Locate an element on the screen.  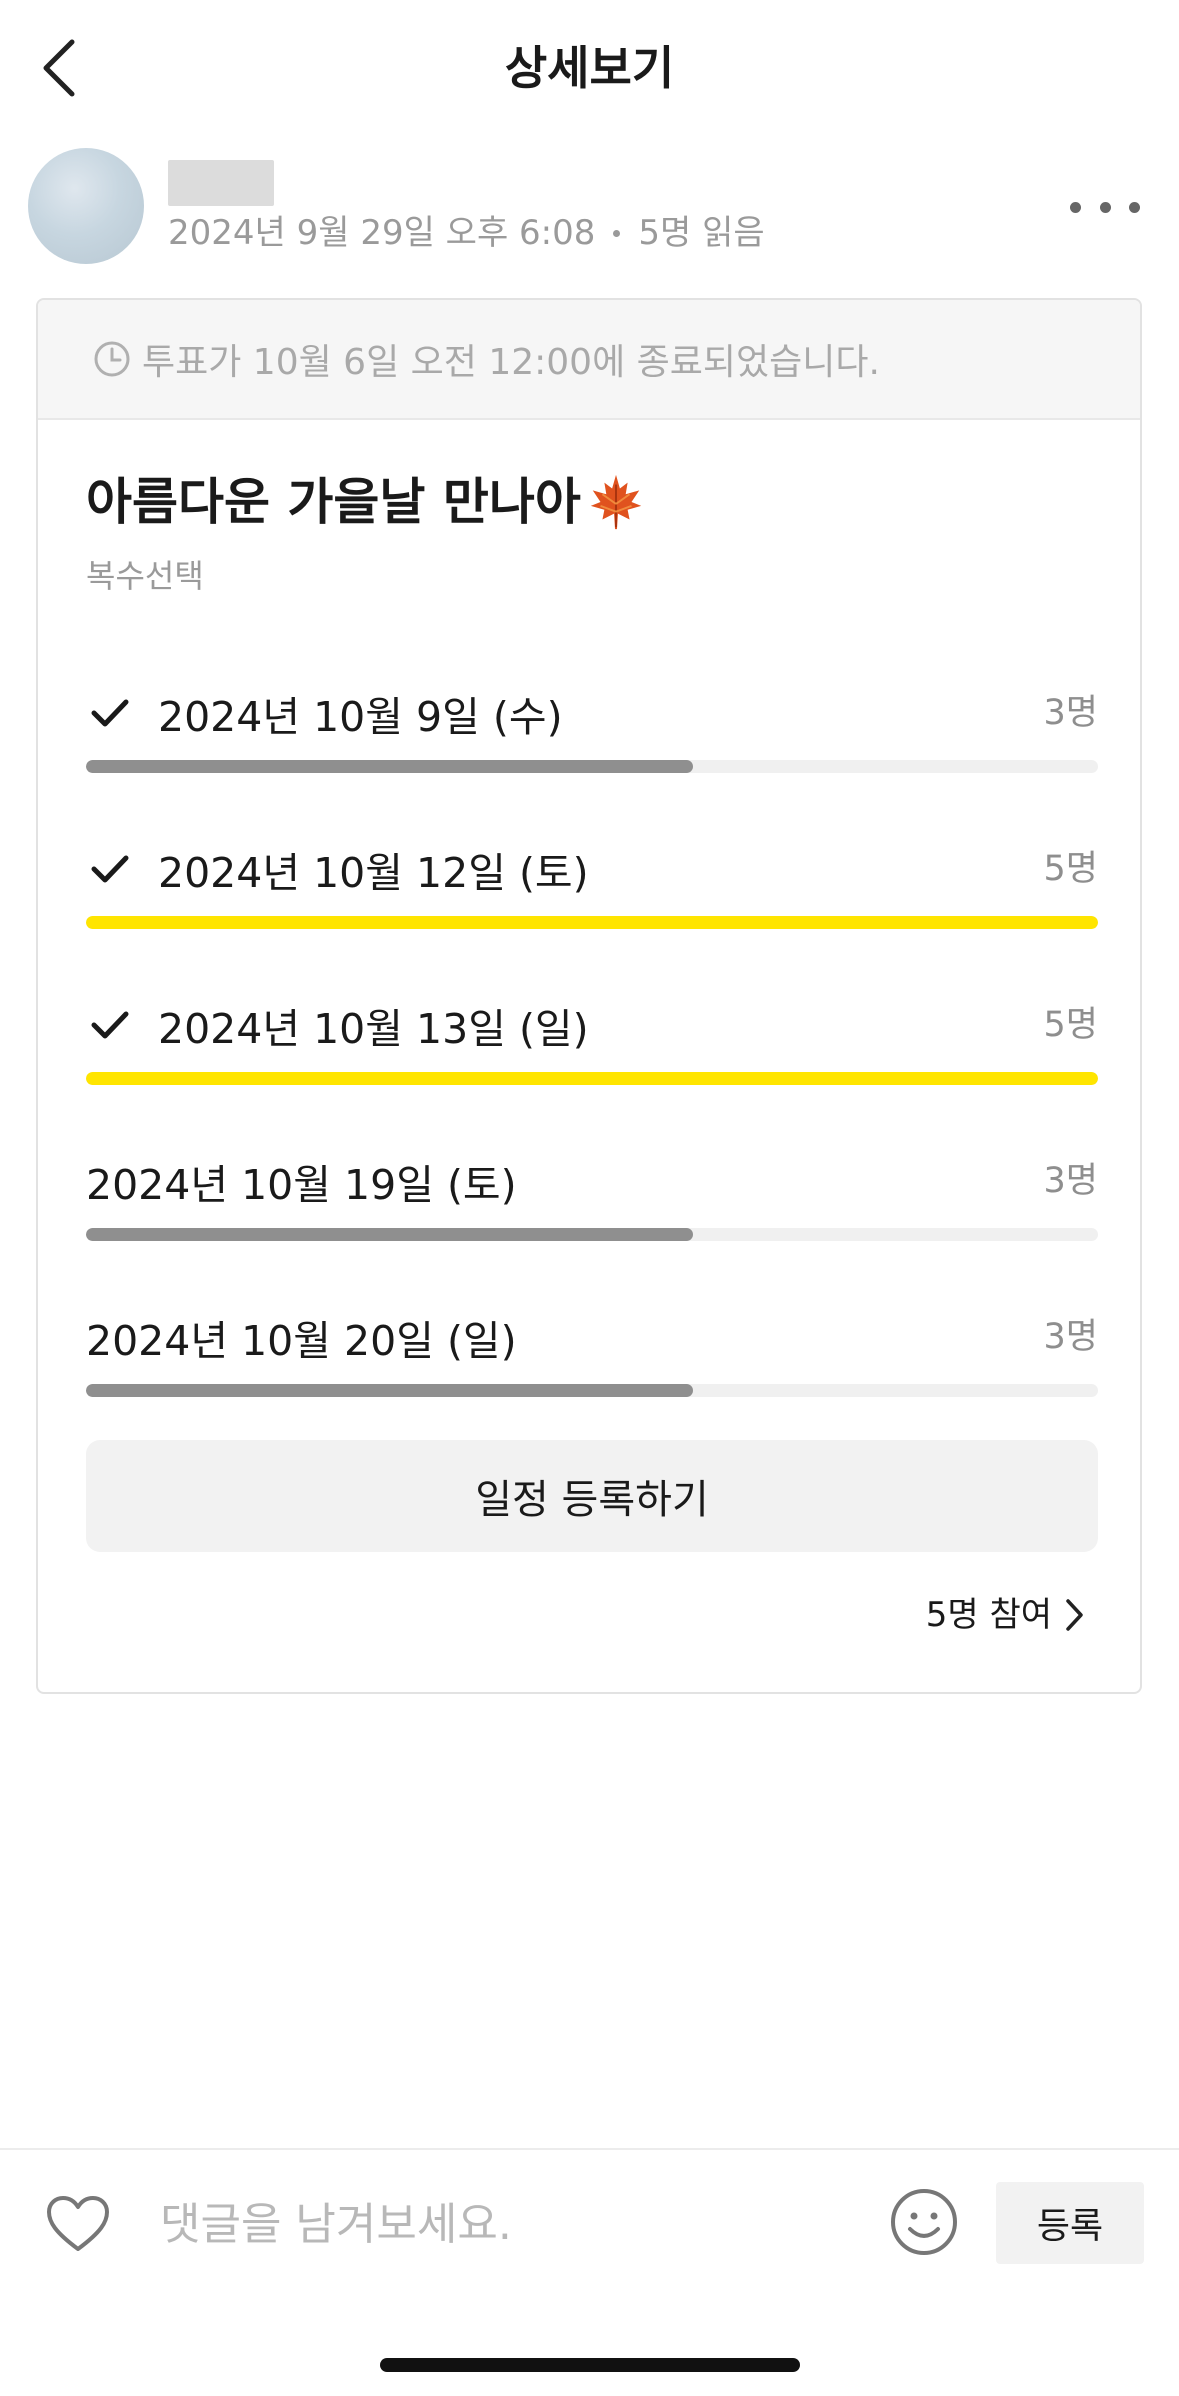
heart-icon is located at coordinates (78, 2223).